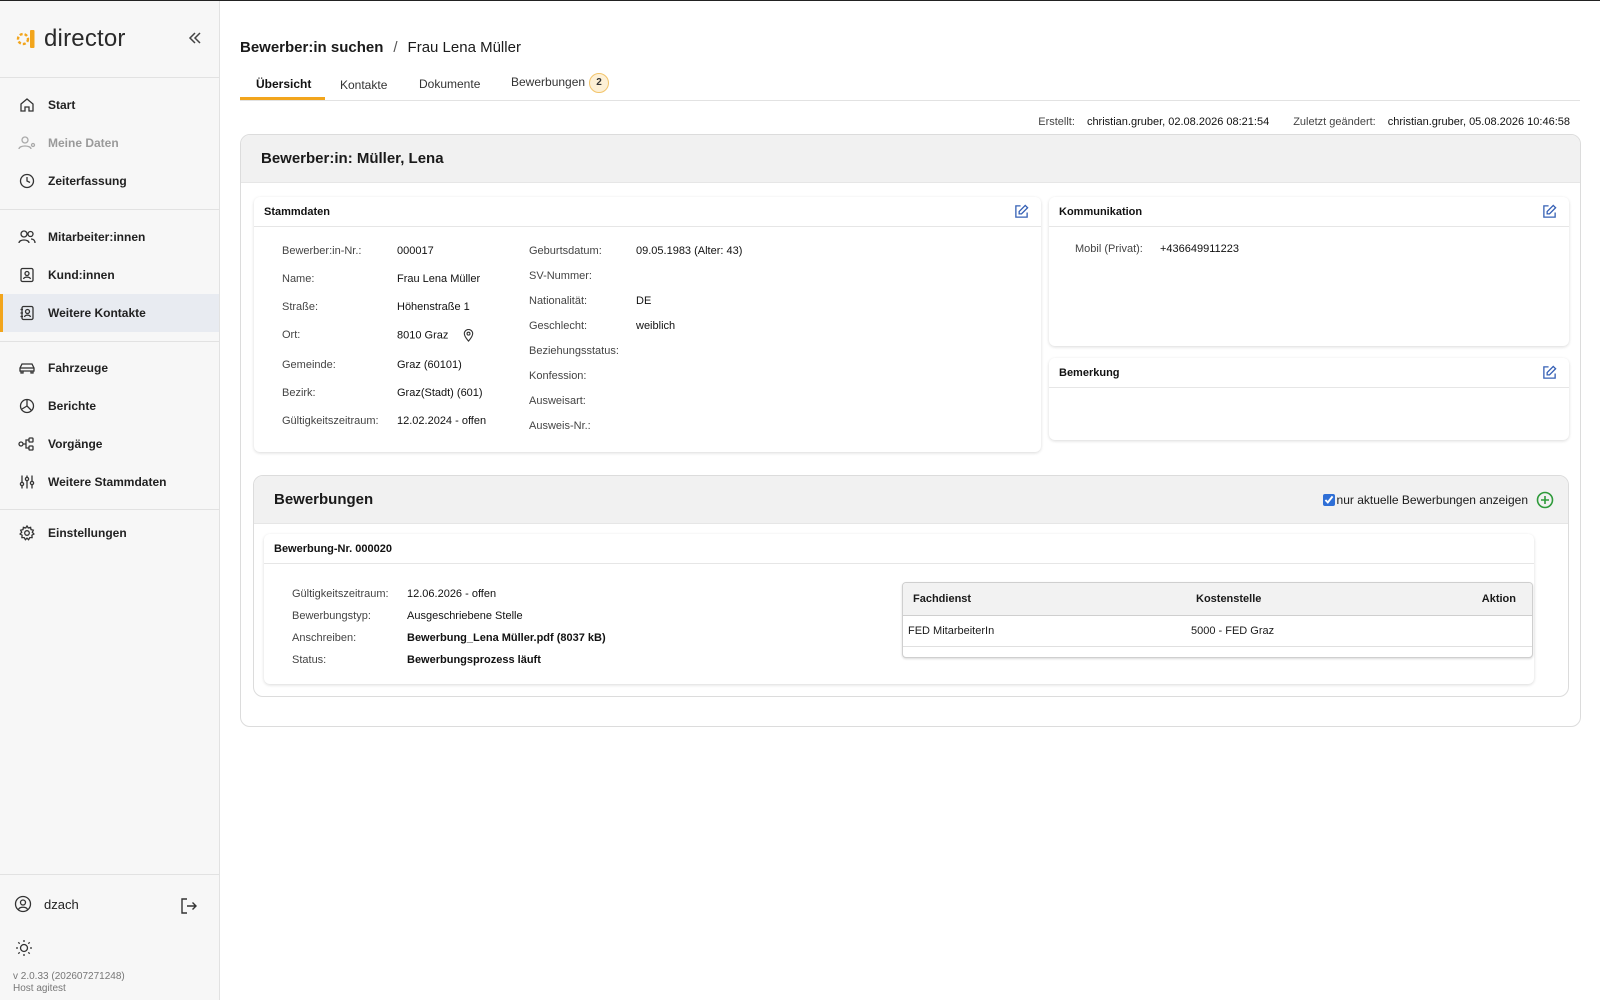 The width and height of the screenshot is (1600, 1000). Describe the element at coordinates (582, 276) in the screenshot. I see `field-sv-nummer: SV-Nummer:` at that location.